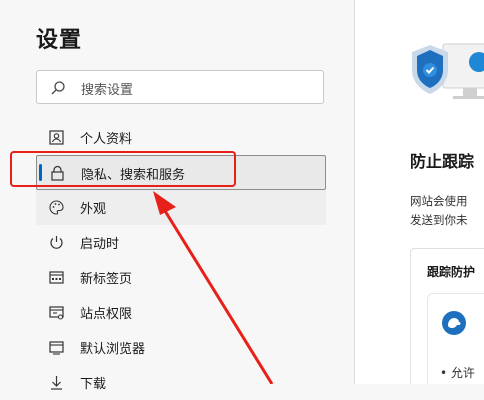  What do you see at coordinates (59, 40) in the screenshot?
I see `settings-title: 设置` at bounding box center [59, 40].